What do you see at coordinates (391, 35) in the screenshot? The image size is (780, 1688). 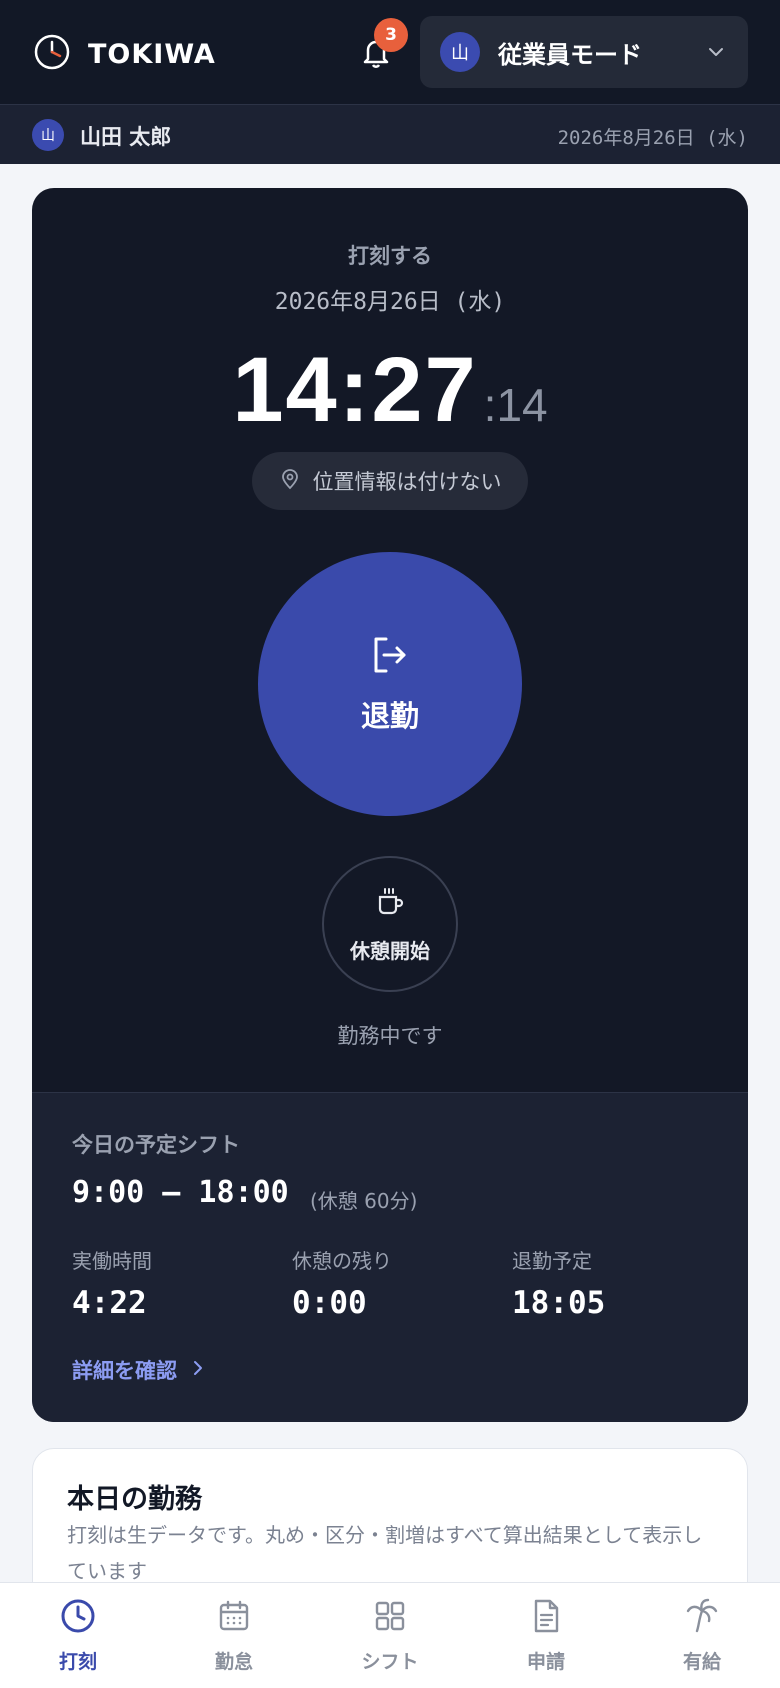 I see `notification-count-badge: 3` at bounding box center [391, 35].